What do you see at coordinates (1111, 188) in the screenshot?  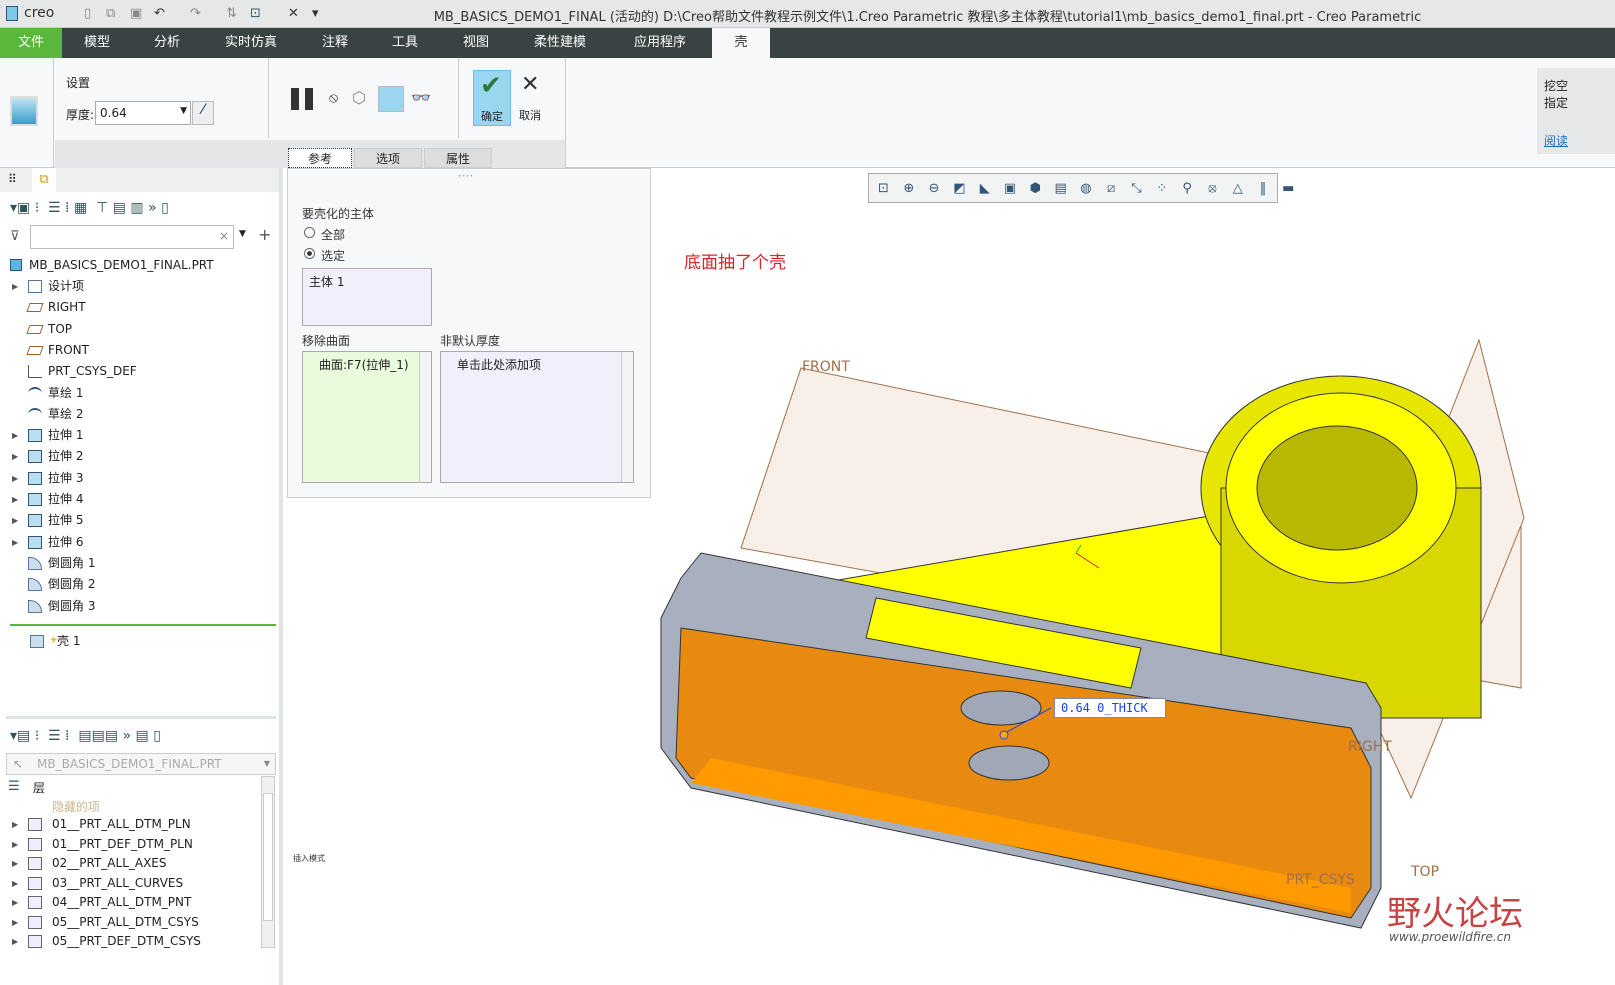 I see `datum-planes-icon: ⧄` at bounding box center [1111, 188].